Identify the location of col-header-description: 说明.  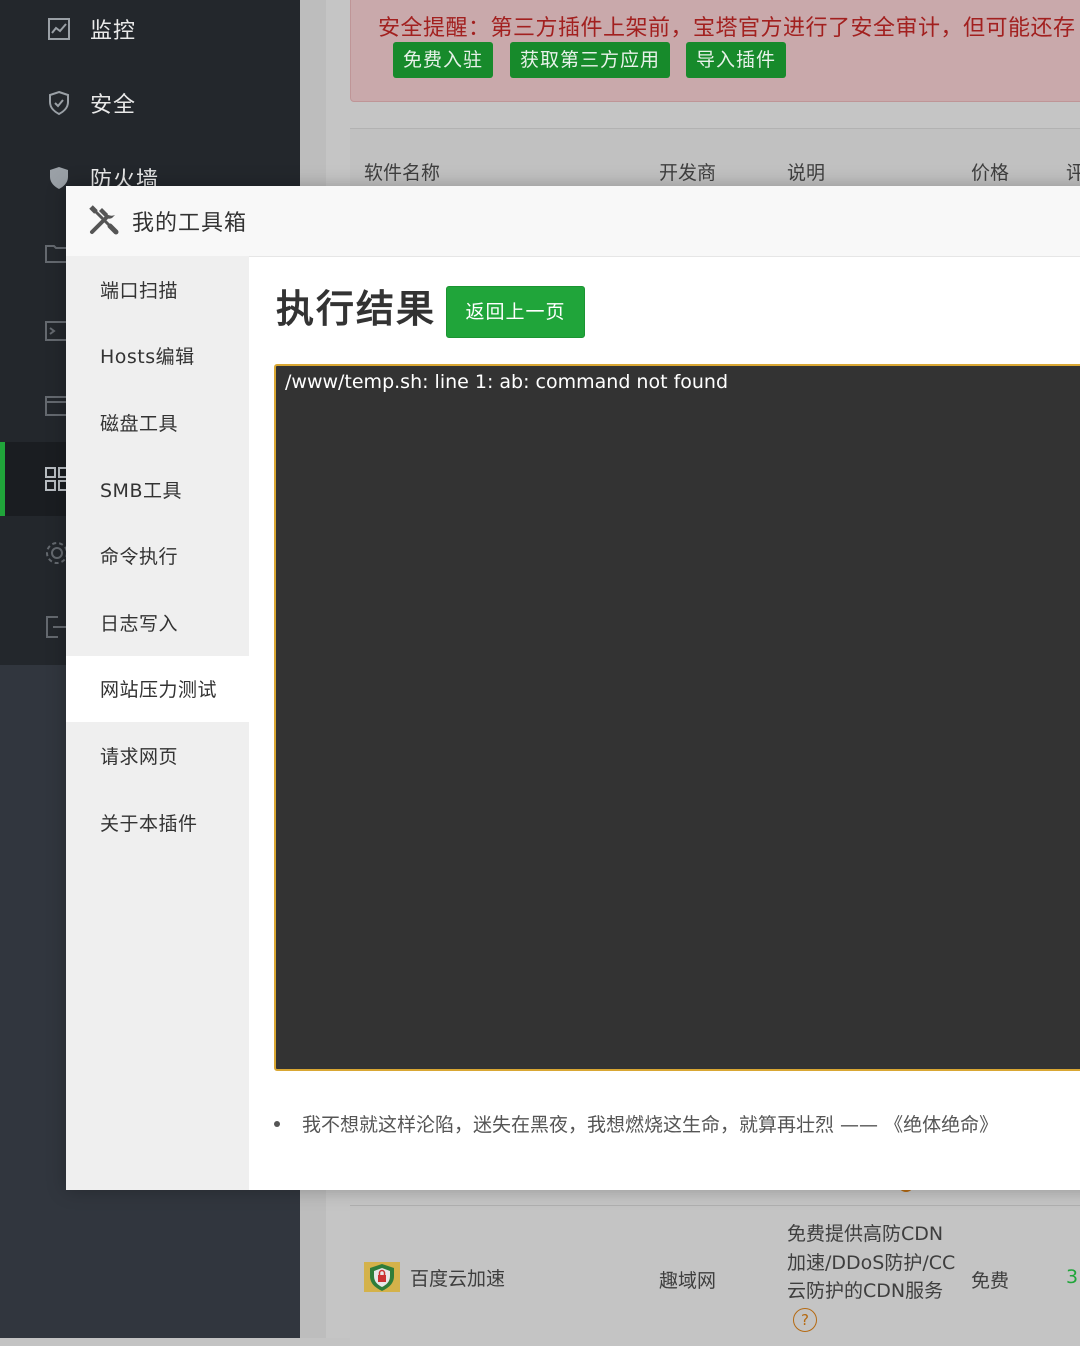
(806, 173).